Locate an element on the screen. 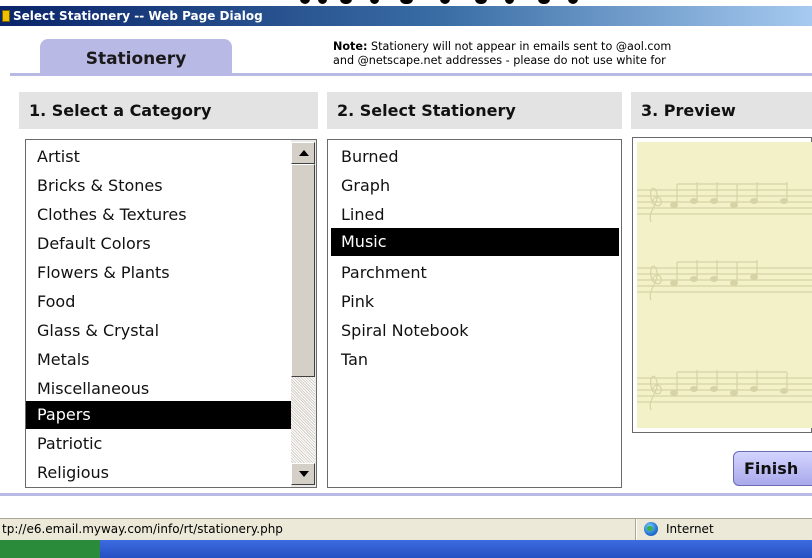 The width and height of the screenshot is (812, 558). arrow-down-icon is located at coordinates (304, 474).